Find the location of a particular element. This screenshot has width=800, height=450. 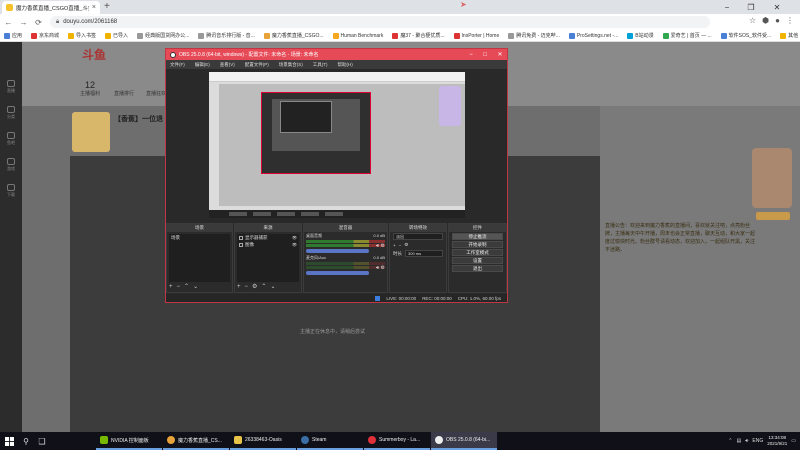

obs-menu-profile: 配置文件(P) is located at coordinates (257, 65).